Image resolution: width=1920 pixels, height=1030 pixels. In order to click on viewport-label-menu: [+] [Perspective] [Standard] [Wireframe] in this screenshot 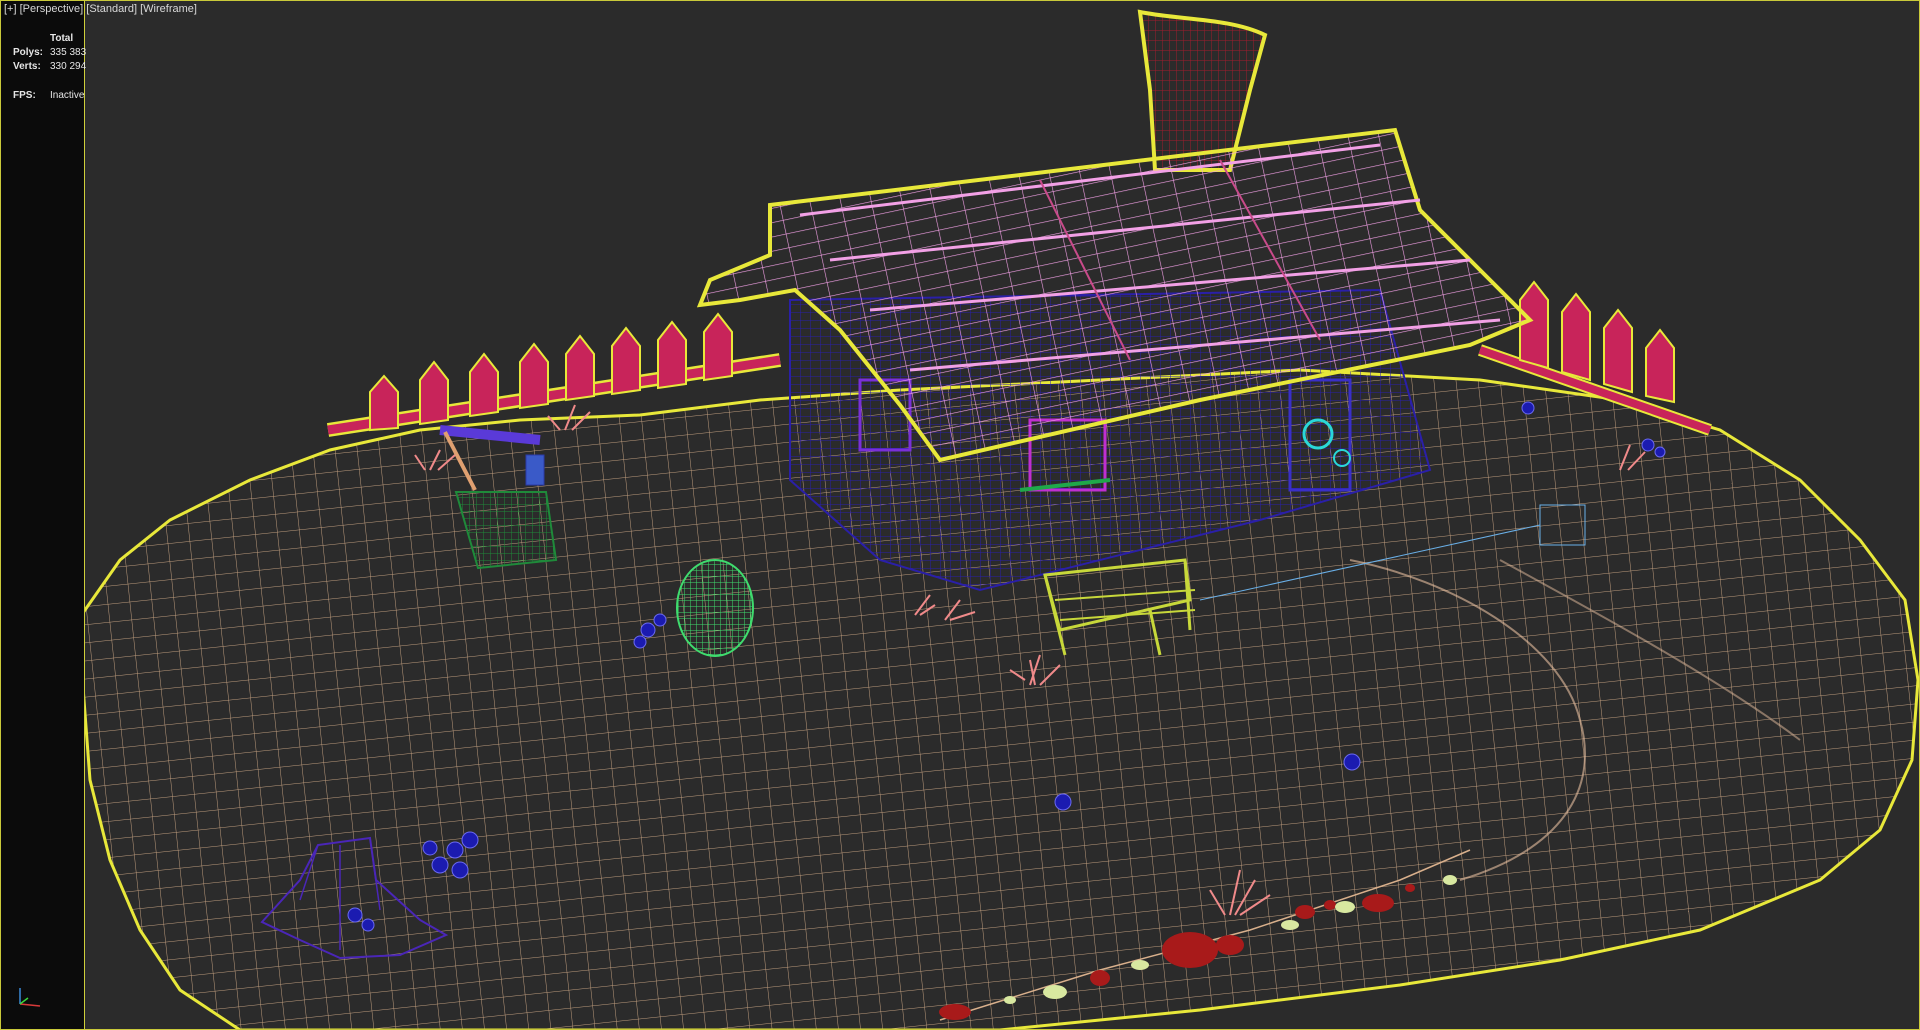, I will do `click(100, 9)`.